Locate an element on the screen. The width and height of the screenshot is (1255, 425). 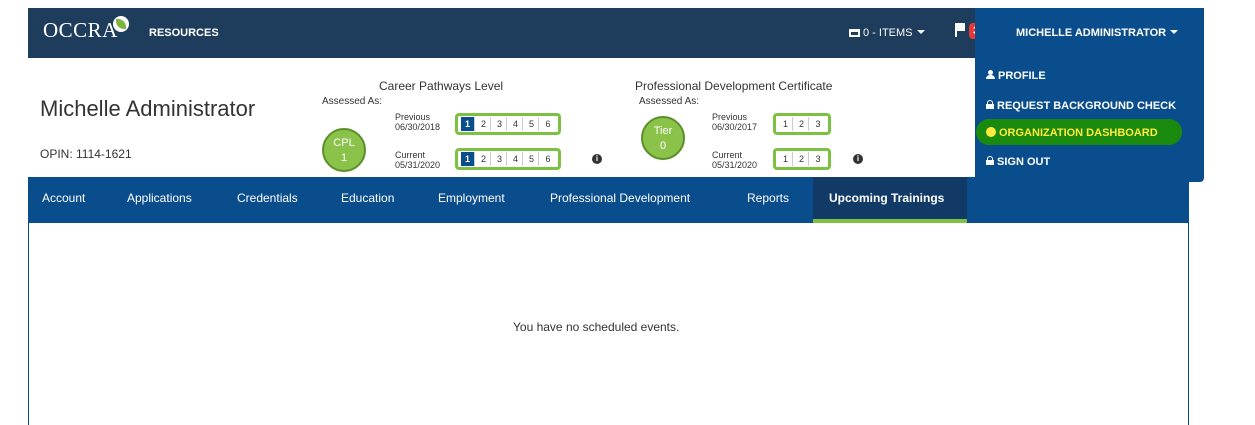
resources-link: RESOURCES is located at coordinates (184, 33).